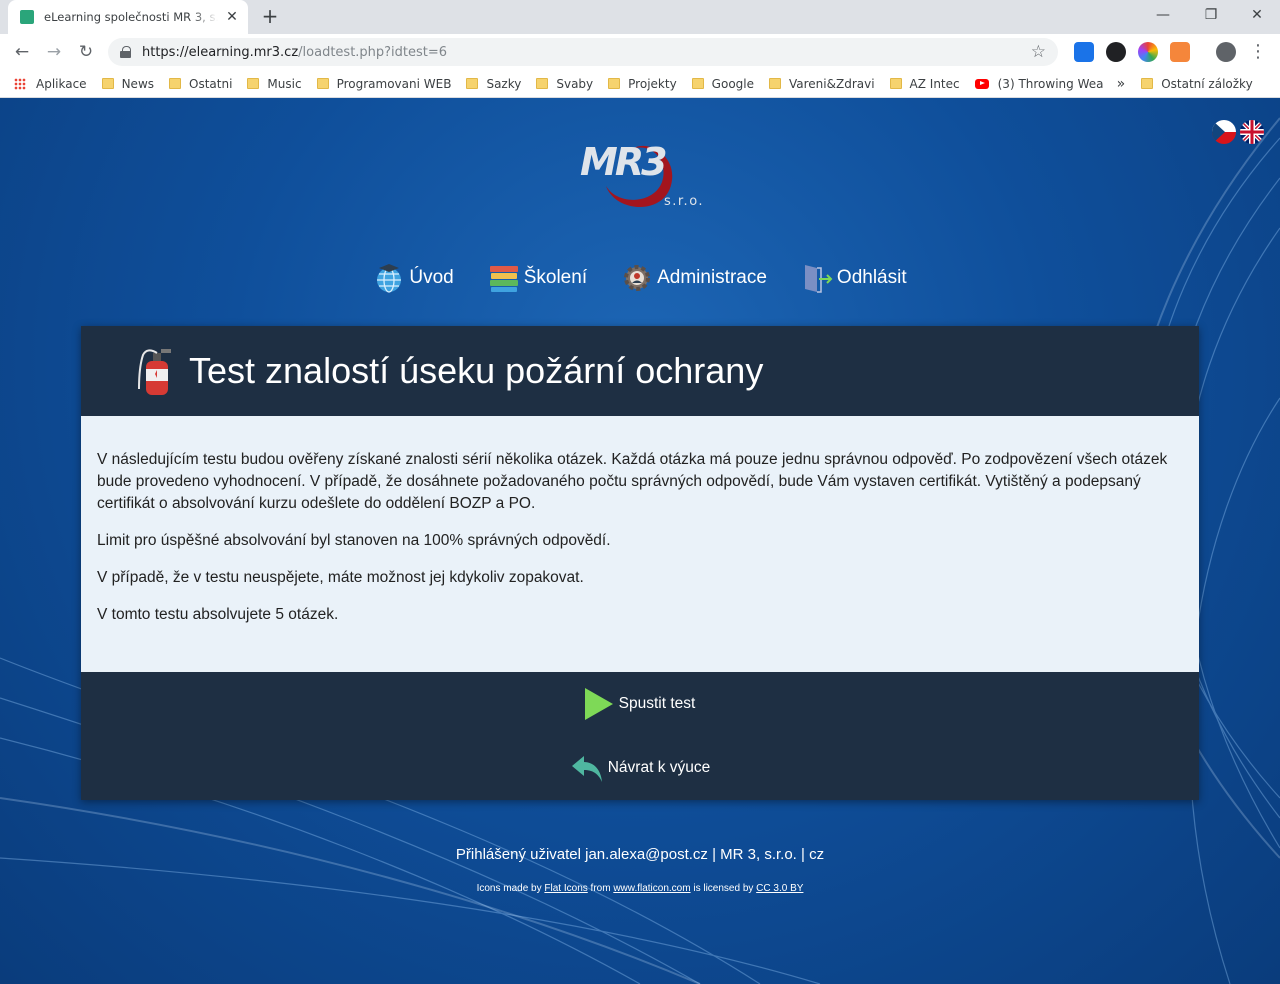 The width and height of the screenshot is (1280, 984). Describe the element at coordinates (1252, 132) in the screenshot. I see `uk-flag-icon` at that location.